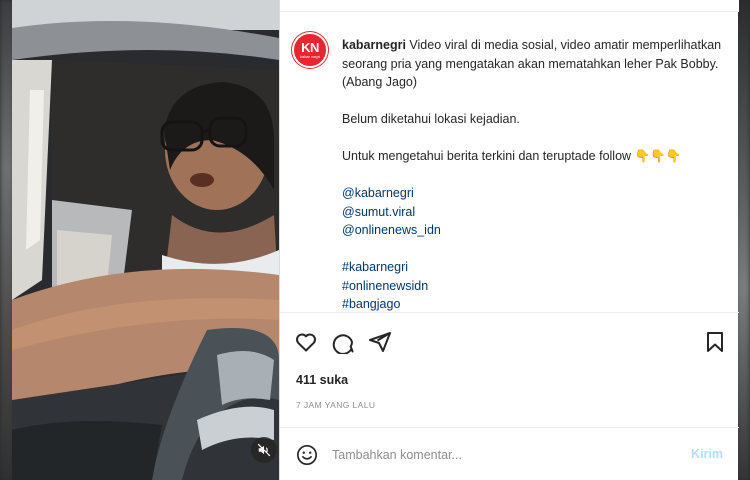 This screenshot has width=750, height=480. I want to click on avatar-logo-text: KN, so click(310, 47).